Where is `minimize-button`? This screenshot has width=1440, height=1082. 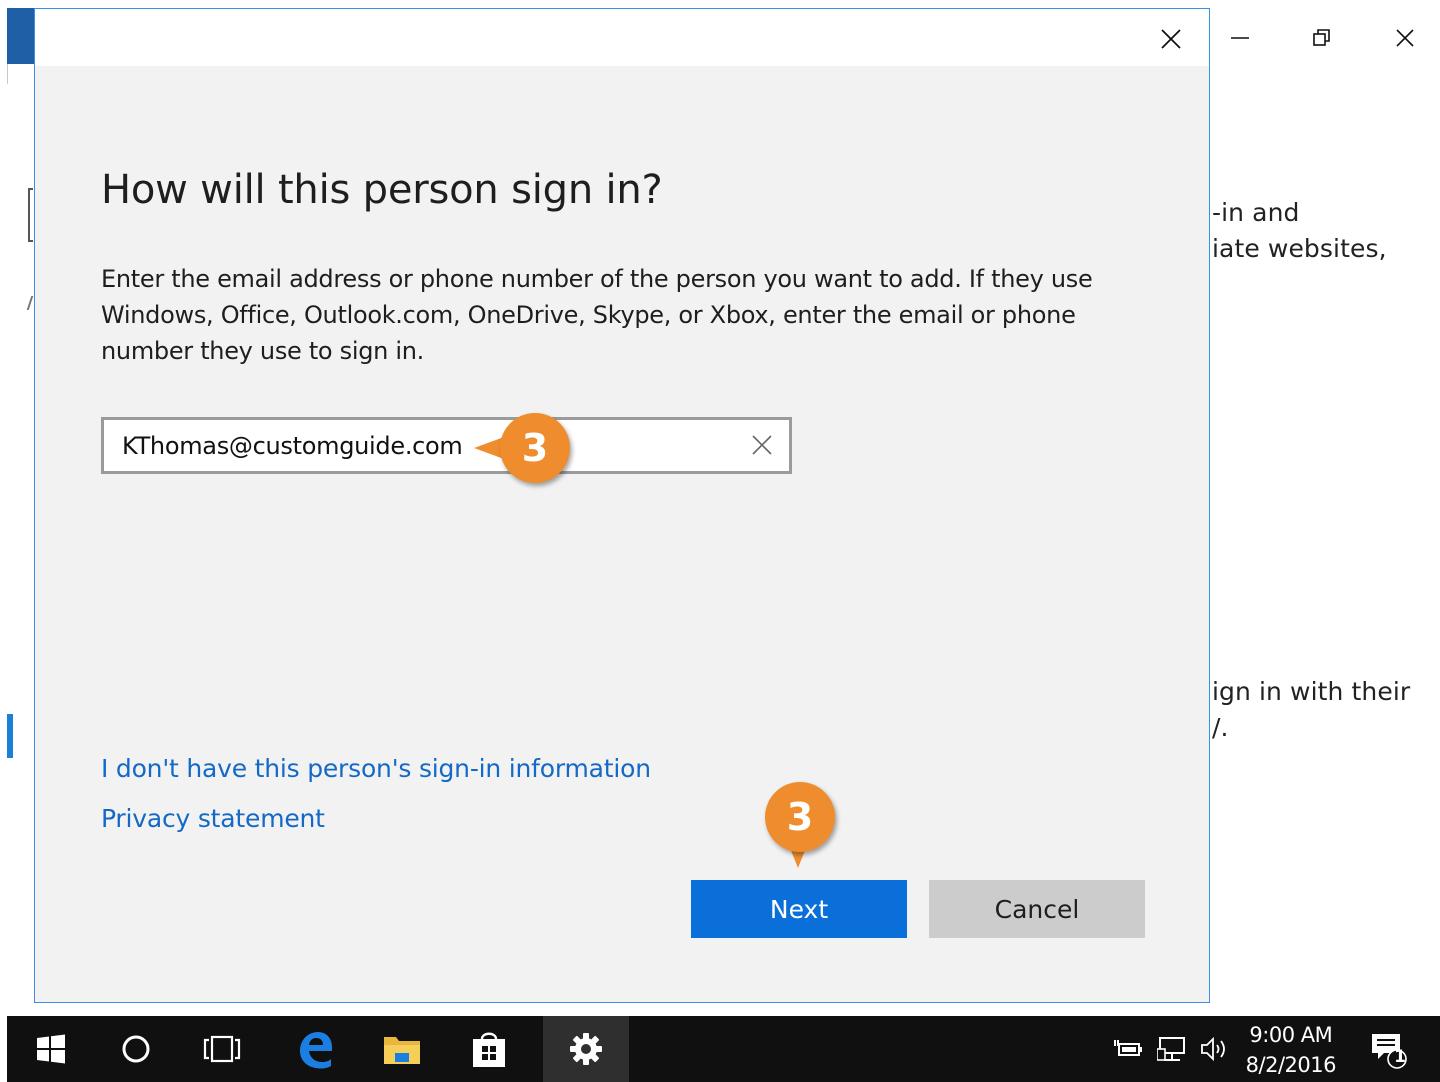
minimize-button is located at coordinates (1240, 38).